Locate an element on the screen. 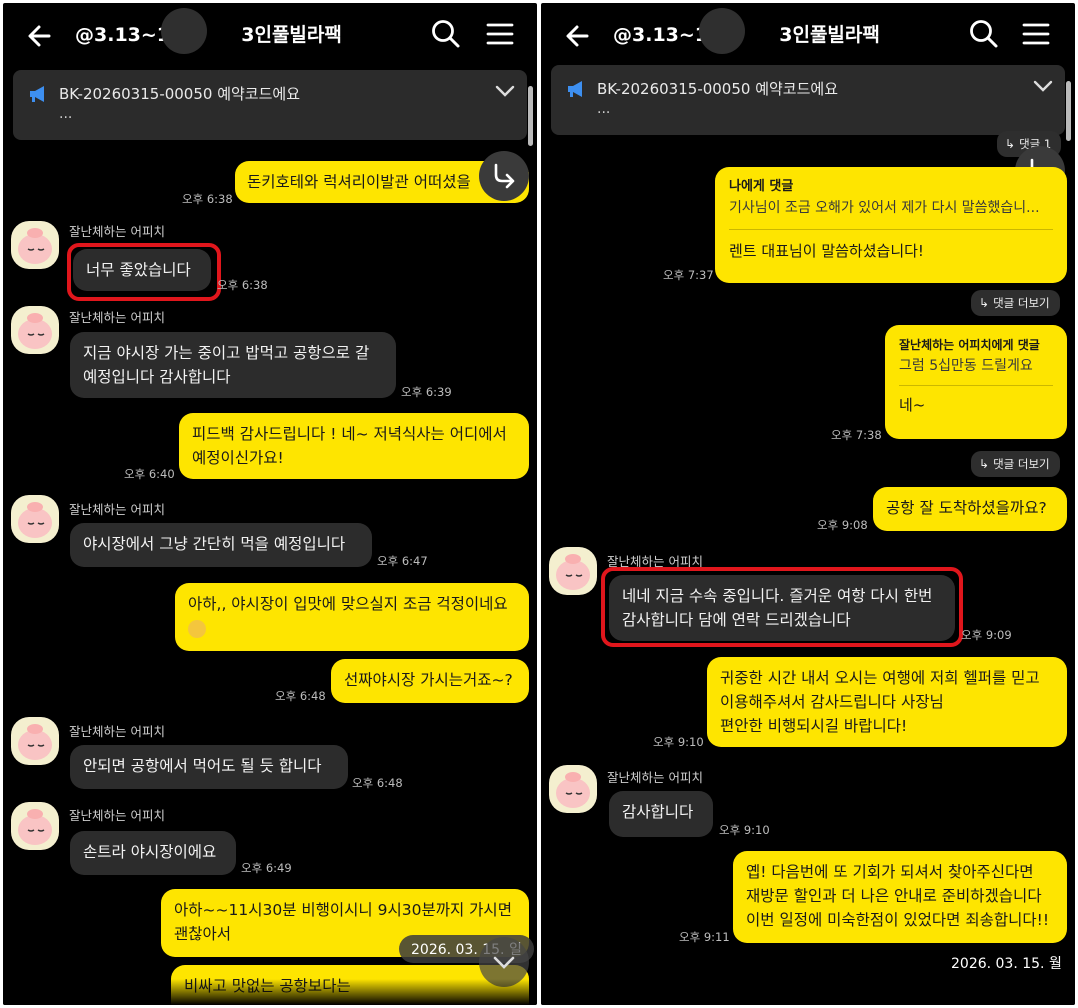 The height and width of the screenshot is (1008, 1078). reply-message: 잘난체하는 어피치에게 댓글 그럼 5십만동 드릴게요 네~ is located at coordinates (976, 382).